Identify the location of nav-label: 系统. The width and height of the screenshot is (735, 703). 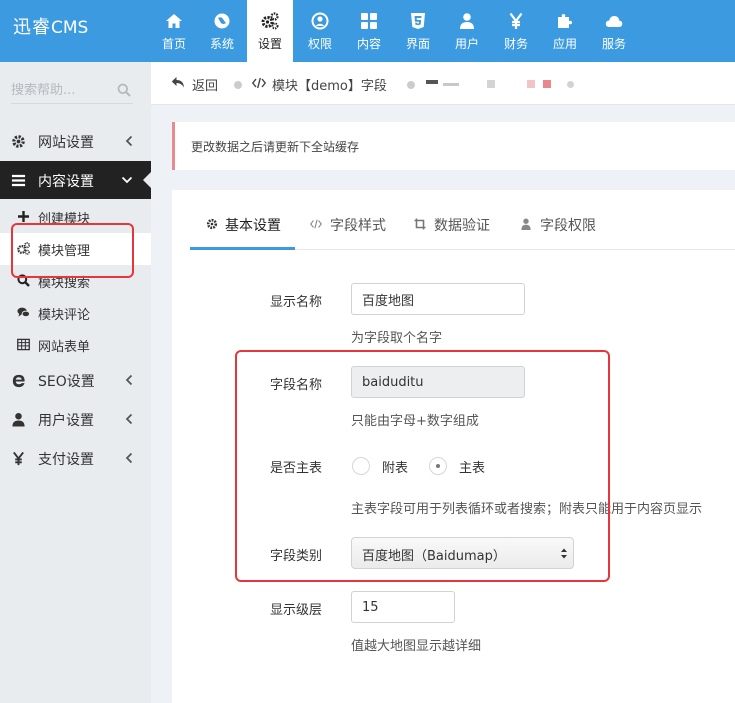
(221, 44).